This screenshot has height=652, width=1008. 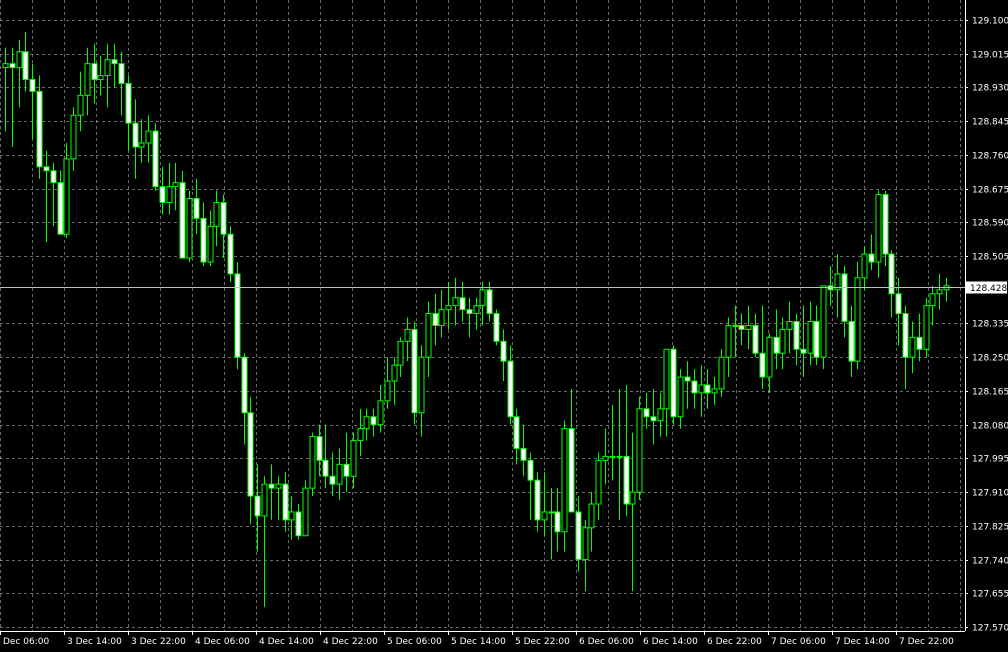 What do you see at coordinates (158, 642) in the screenshot?
I see `time-tick-label: 3 Dec 22:00` at bounding box center [158, 642].